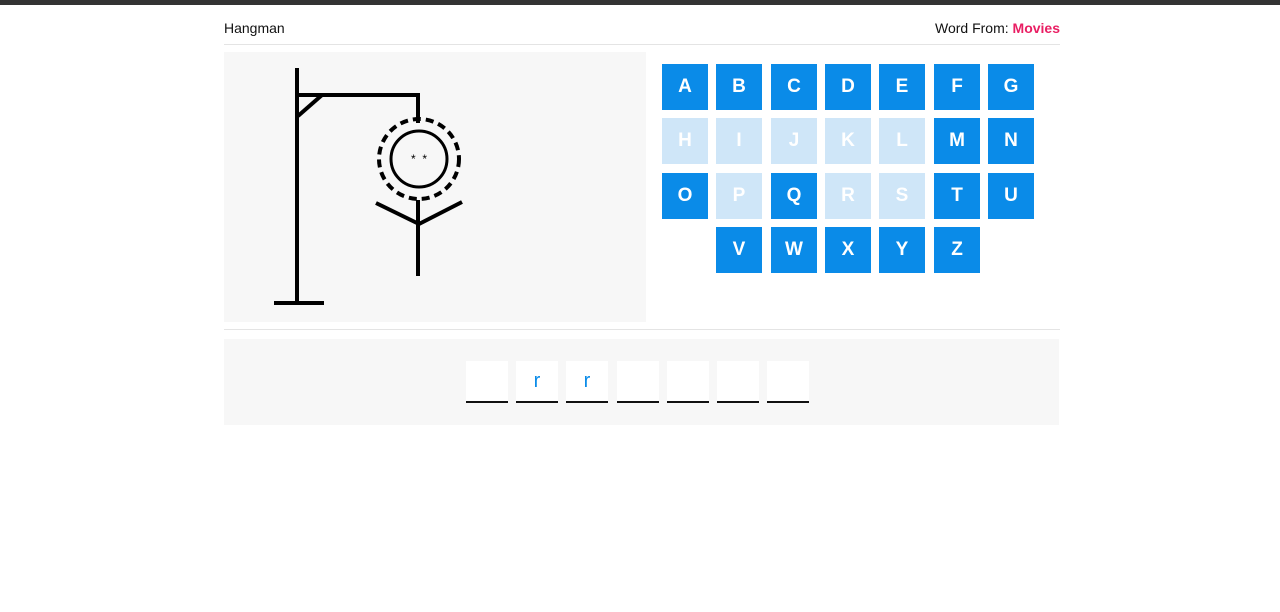  I want to click on letter-key-a: A, so click(685, 87).